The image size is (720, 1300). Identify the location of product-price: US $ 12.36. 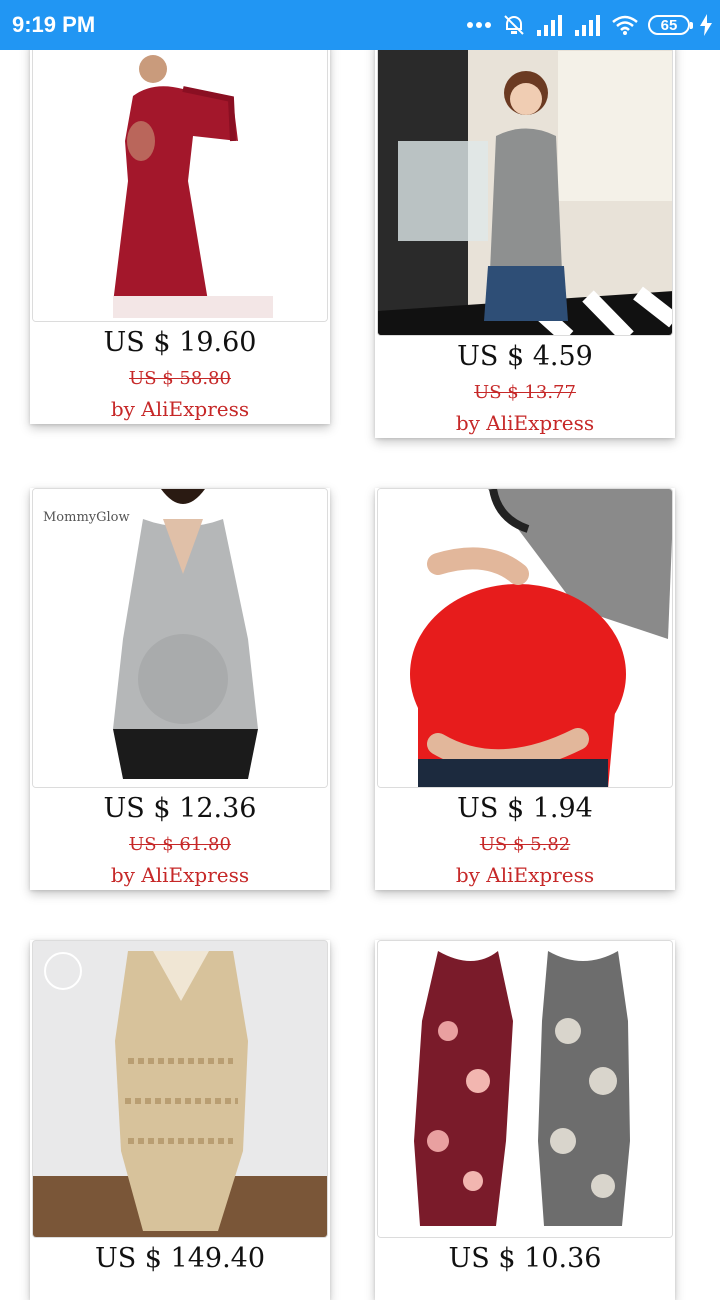
(180, 808).